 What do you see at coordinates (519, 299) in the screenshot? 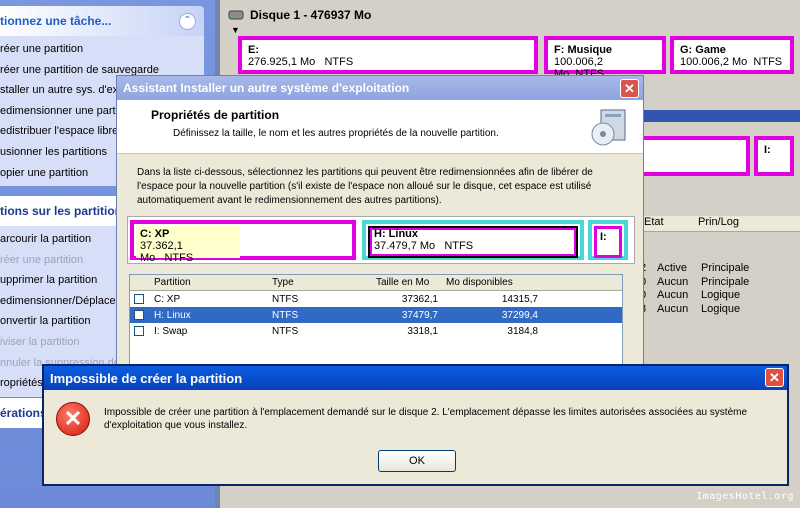
I see `cell-free: 14315,7` at bounding box center [519, 299].